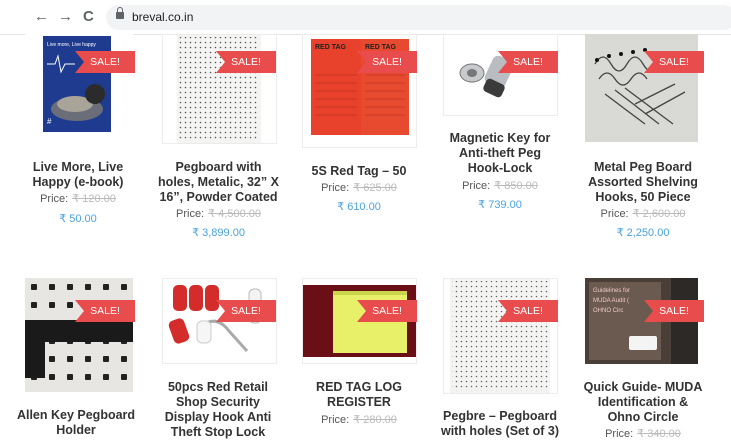 The height and width of the screenshot is (440, 731). Describe the element at coordinates (608, 311) in the screenshot. I see `svg-text: OHNO Circ` at that location.